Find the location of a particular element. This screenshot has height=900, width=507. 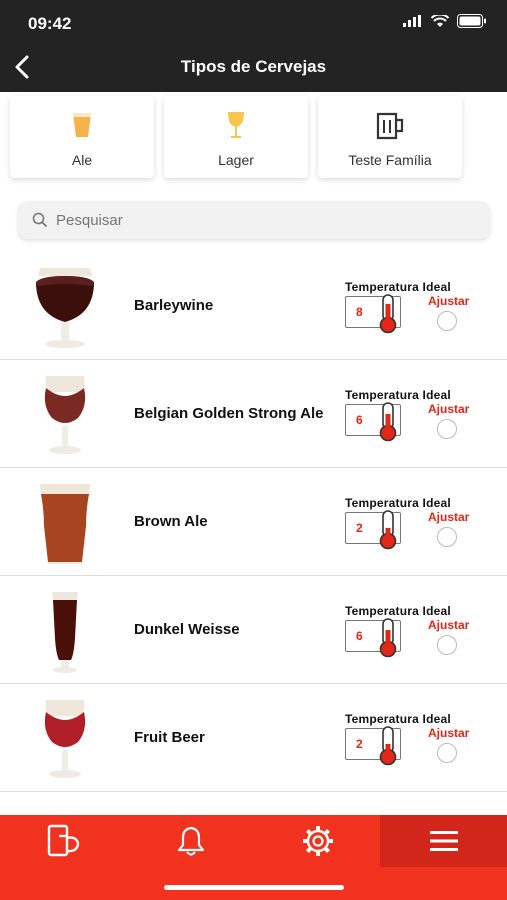

temp-display: 8 is located at coordinates (373, 314).